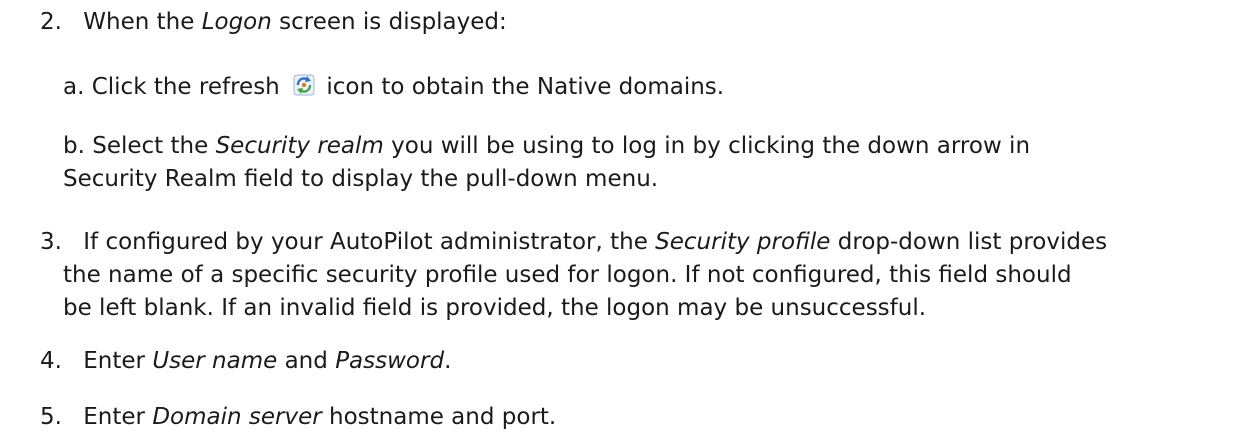 The width and height of the screenshot is (1247, 444). I want to click on step-text: When the, so click(142, 22).